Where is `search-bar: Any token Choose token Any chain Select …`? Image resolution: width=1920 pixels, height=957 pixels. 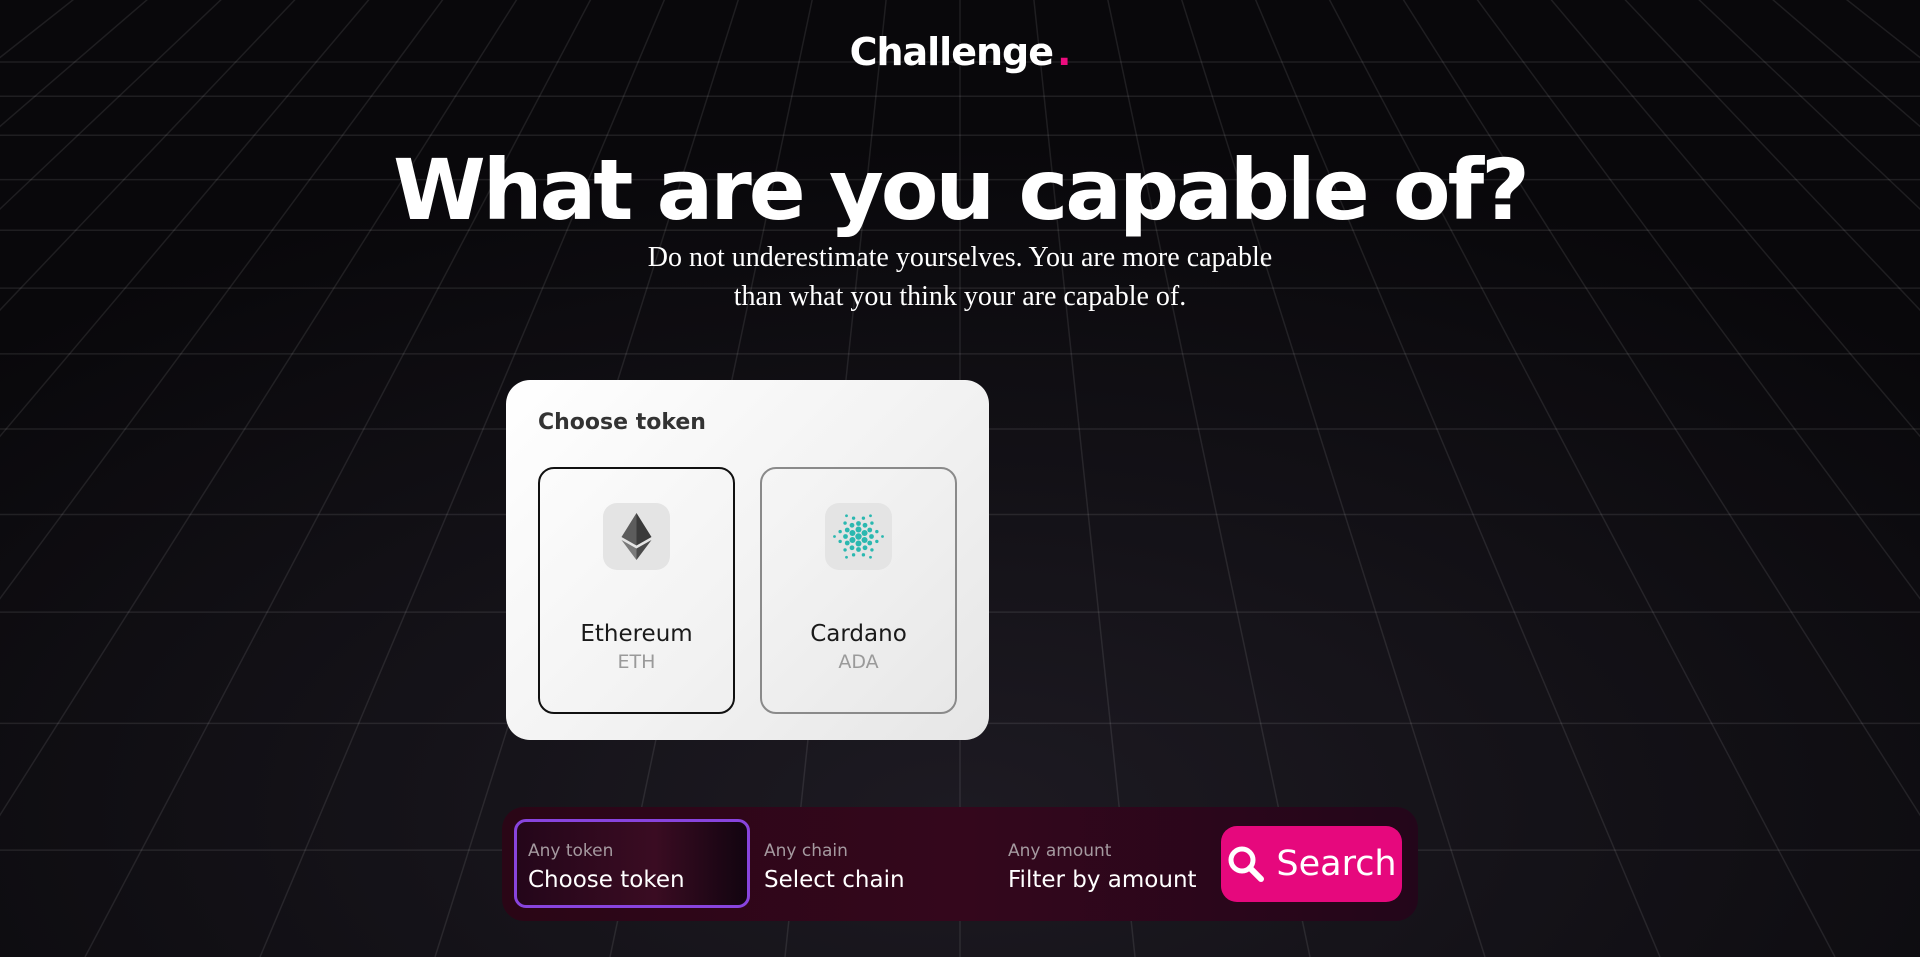
search-bar: Any token Choose token Any chain Select … is located at coordinates (960, 864).